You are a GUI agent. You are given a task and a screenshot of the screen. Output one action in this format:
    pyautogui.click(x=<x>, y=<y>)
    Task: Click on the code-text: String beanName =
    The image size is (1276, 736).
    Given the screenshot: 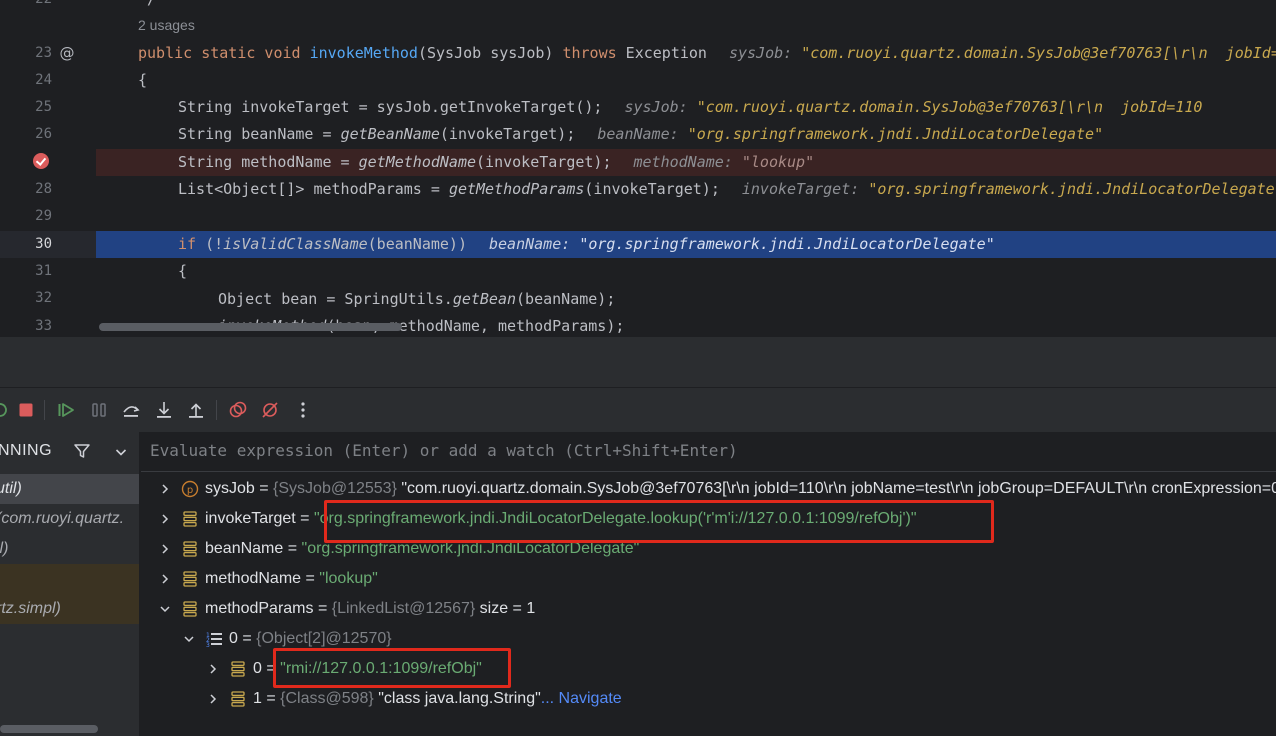 What is the action you would take?
    pyautogui.click(x=259, y=134)
    